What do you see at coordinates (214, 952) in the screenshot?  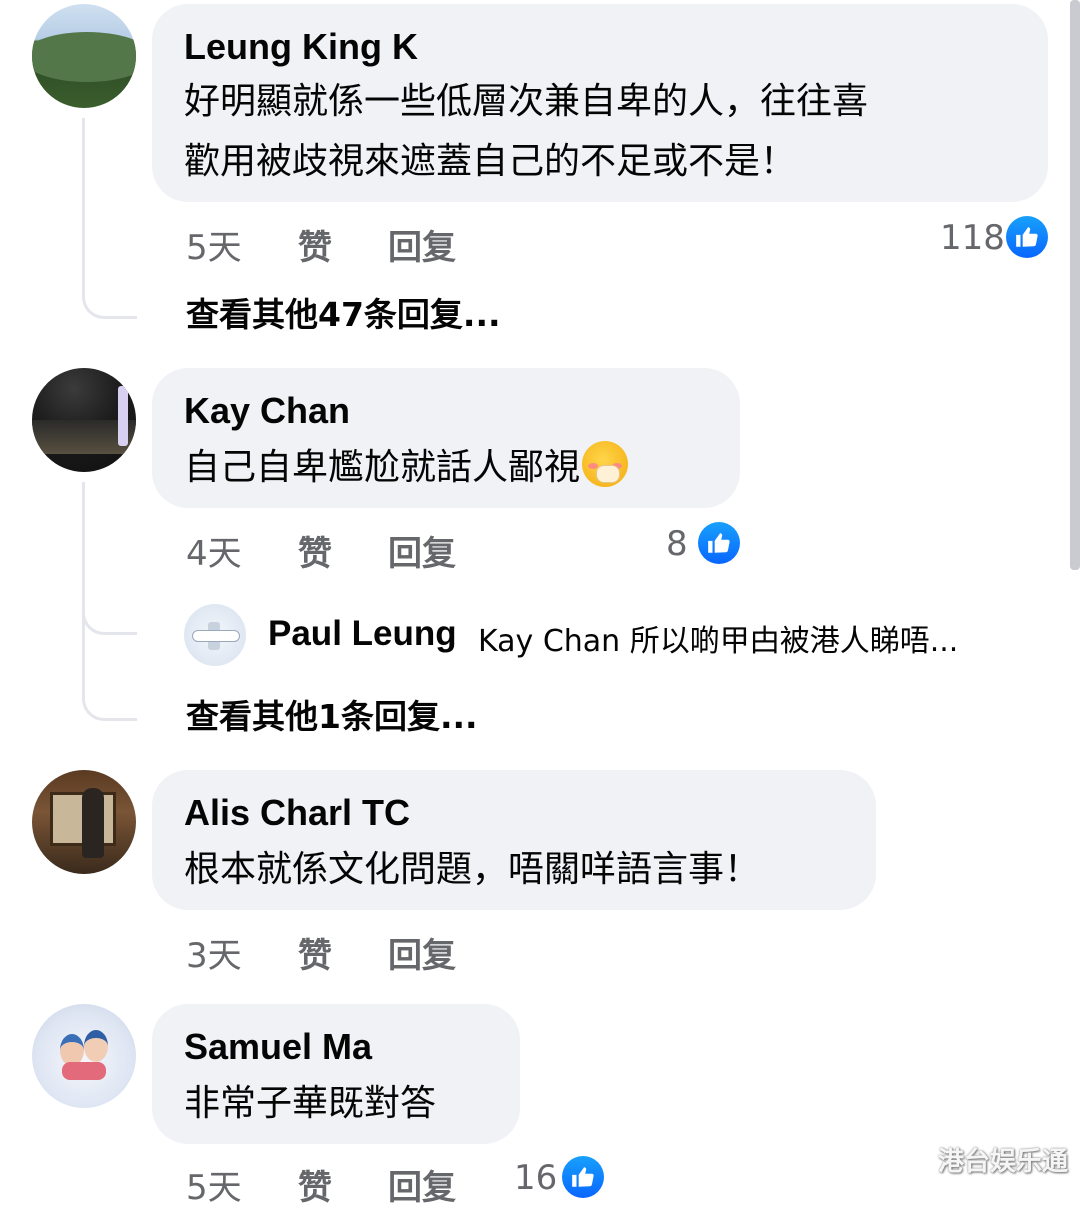 I see `comment-time: 3天` at bounding box center [214, 952].